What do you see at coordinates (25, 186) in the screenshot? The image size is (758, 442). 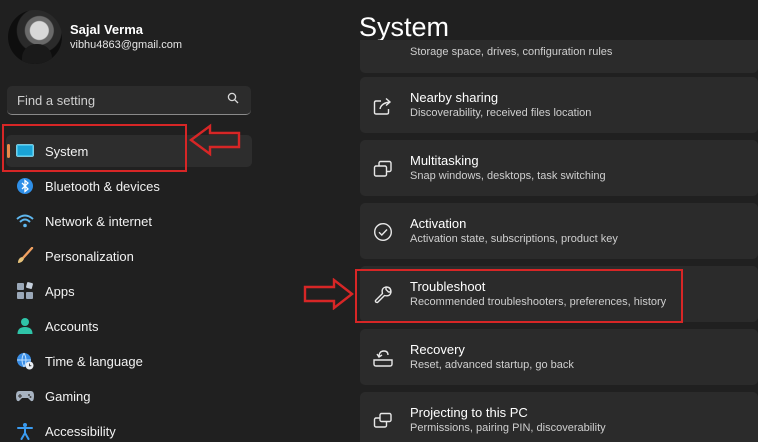 I see `bluetooth-icon` at bounding box center [25, 186].